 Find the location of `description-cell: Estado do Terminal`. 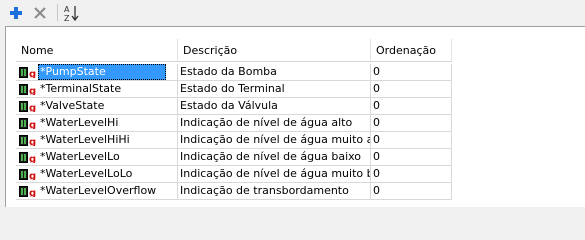

description-cell: Estado do Terminal is located at coordinates (274, 89).